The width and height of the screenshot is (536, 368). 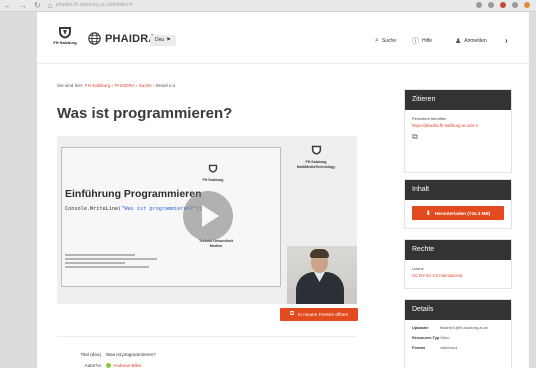 I want to click on brand-name: PHAIDRA, so click(x=131, y=38).